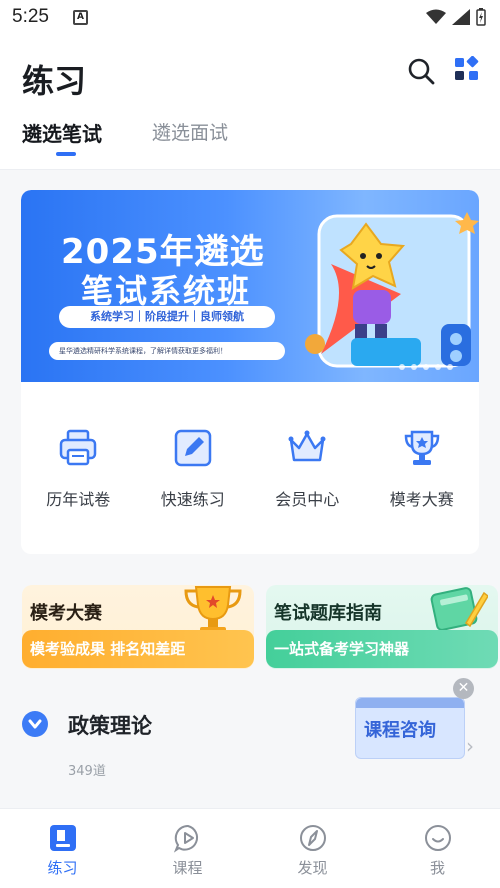  What do you see at coordinates (422, 473) in the screenshot?
I see `quick-link-mock-contest: 模考大赛` at bounding box center [422, 473].